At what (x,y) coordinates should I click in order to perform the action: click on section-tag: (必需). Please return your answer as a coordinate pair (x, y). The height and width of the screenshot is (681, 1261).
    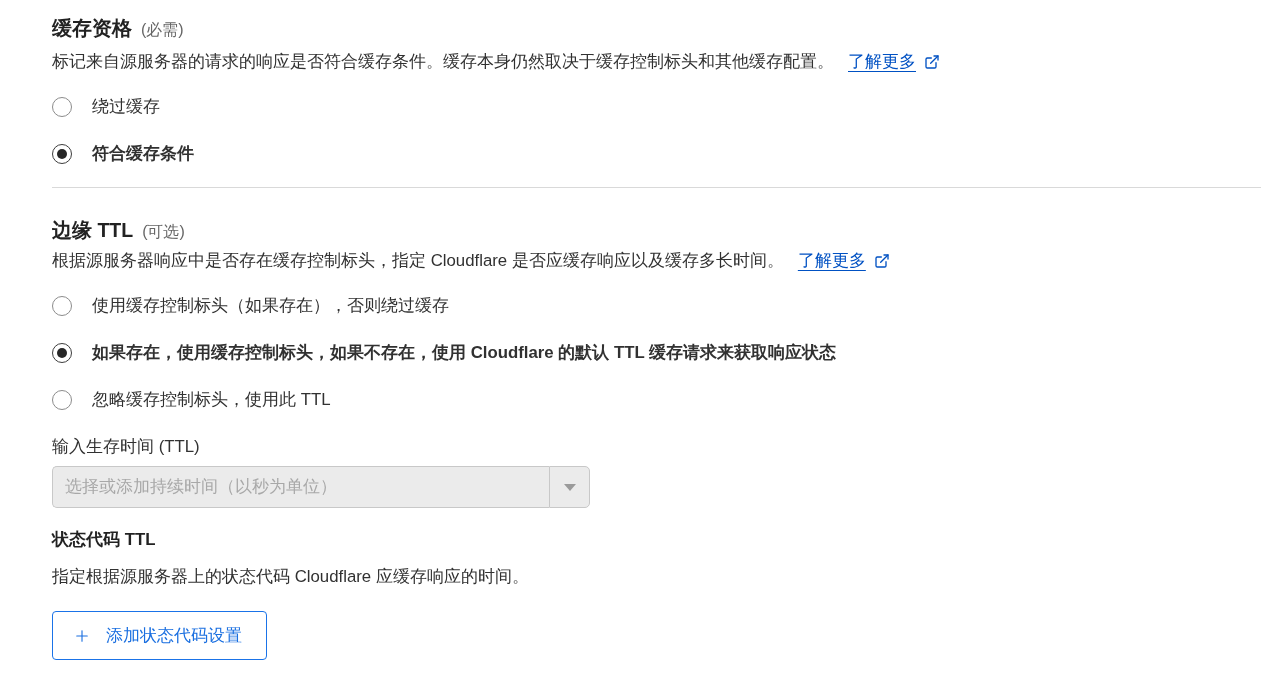
    Looking at the image, I should click on (162, 30).